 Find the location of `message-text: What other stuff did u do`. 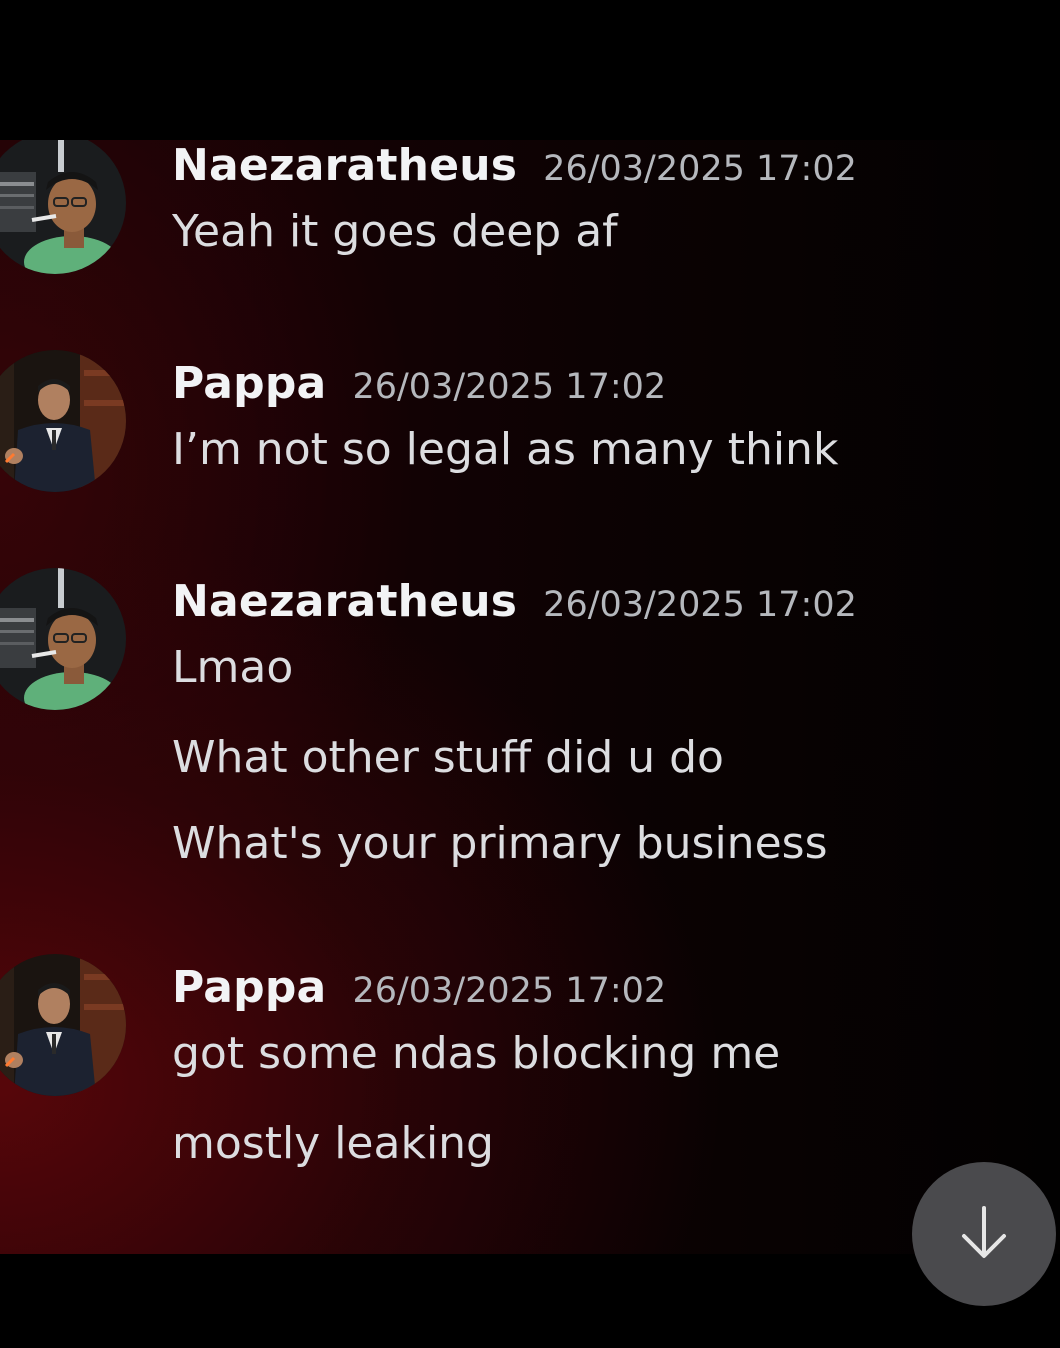

message-text: What other stuff did u do is located at coordinates (448, 757).